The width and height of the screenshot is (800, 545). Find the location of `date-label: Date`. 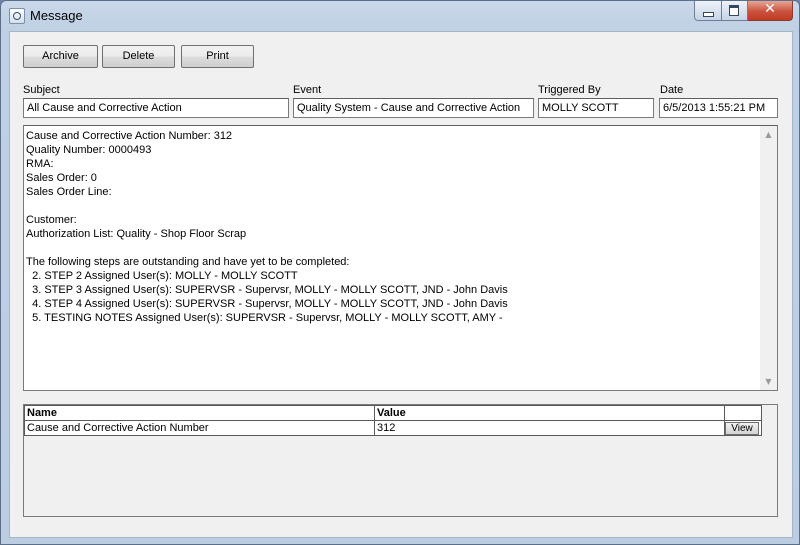

date-label: Date is located at coordinates (672, 90).